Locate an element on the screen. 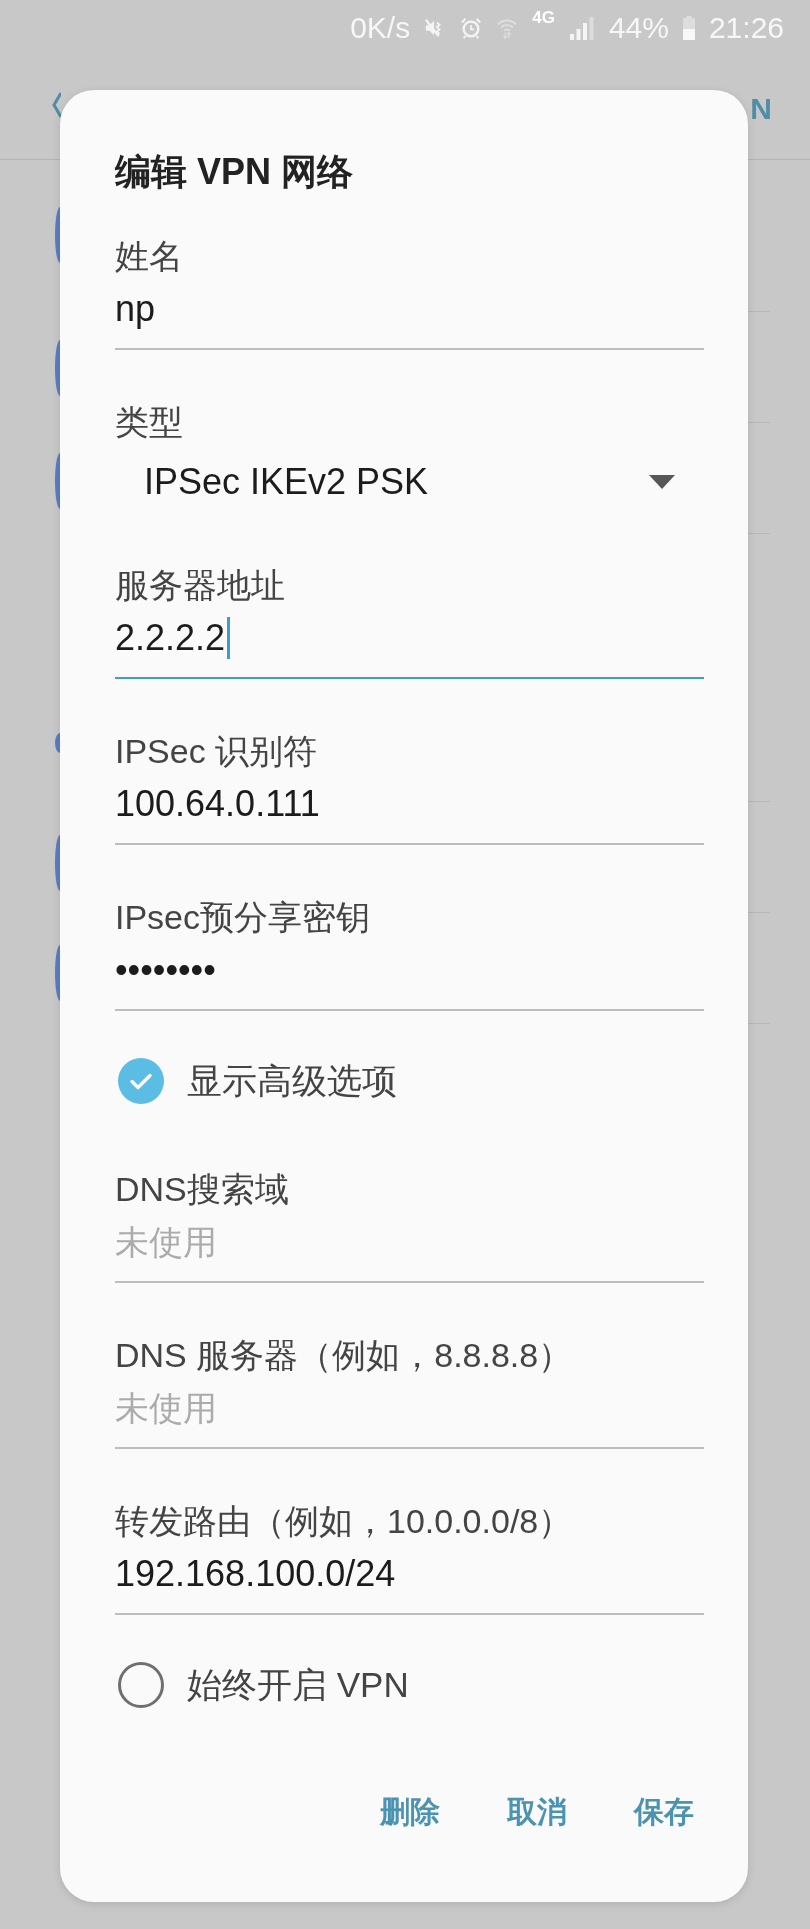 This screenshot has height=1929, width=810. back-icon is located at coordinates (56, 105).